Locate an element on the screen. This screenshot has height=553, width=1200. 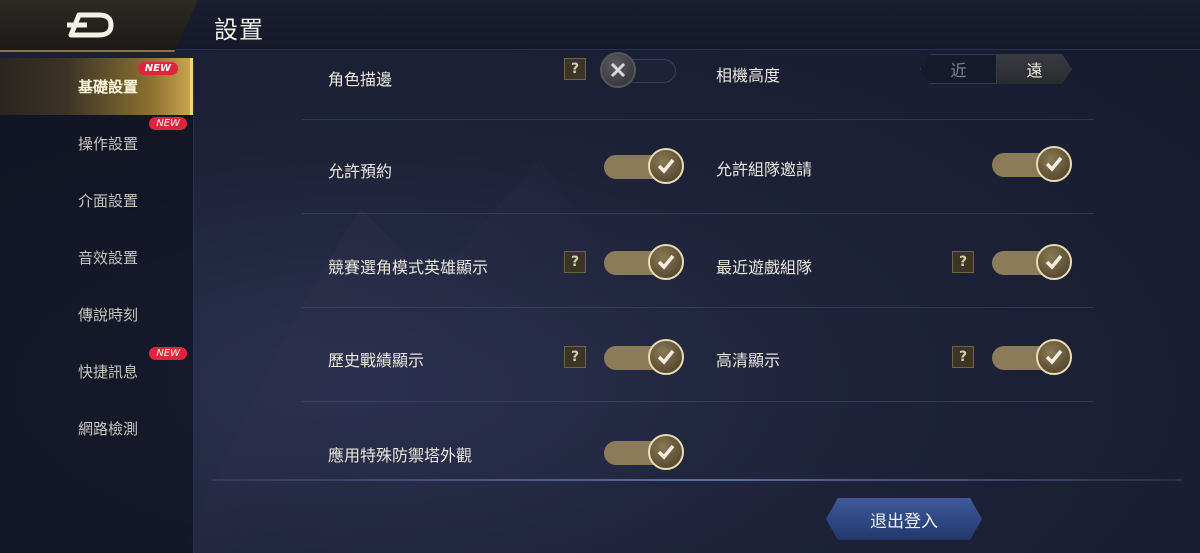
sidebar-item-interface: 介面設置 is located at coordinates (96, 200).